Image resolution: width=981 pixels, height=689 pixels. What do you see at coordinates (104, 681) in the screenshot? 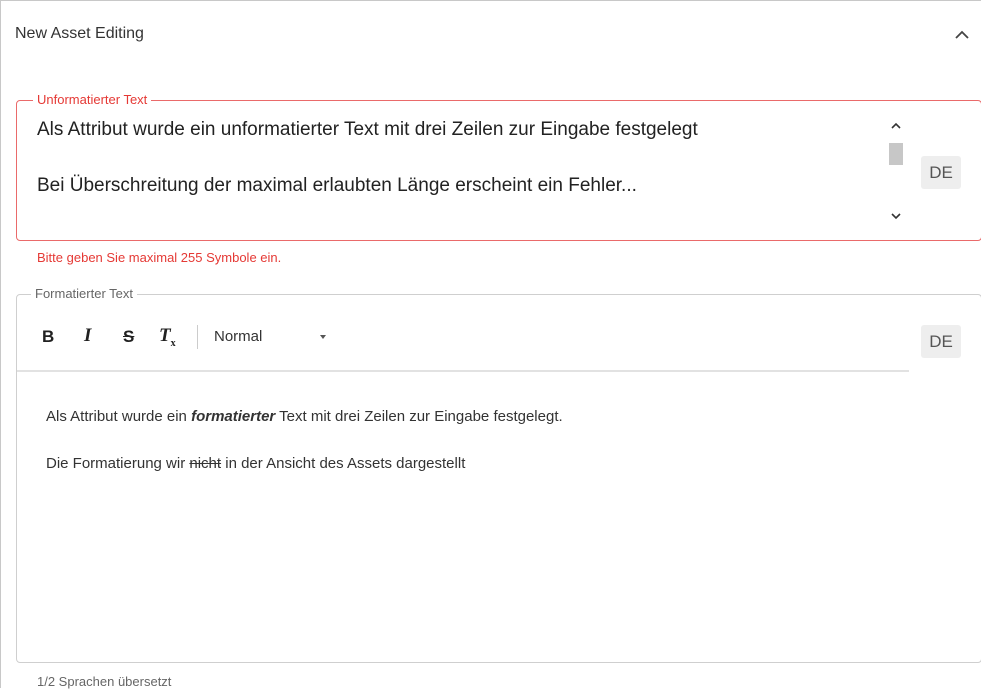
I see `translation-status: 1/2 Sprachen übersetzt` at bounding box center [104, 681].